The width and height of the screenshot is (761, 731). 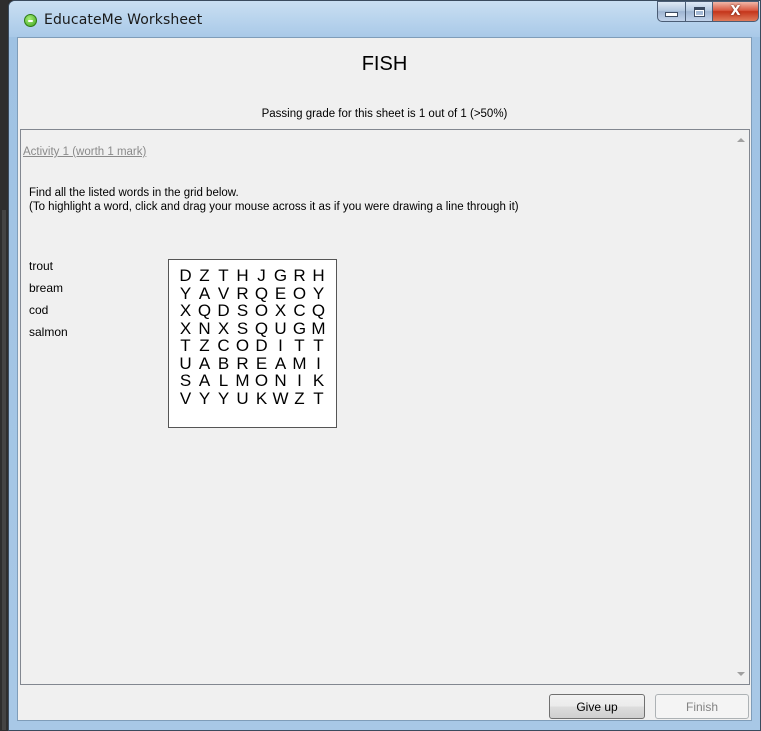 I want to click on grid-row: DZTHJGRH, so click(x=252, y=276).